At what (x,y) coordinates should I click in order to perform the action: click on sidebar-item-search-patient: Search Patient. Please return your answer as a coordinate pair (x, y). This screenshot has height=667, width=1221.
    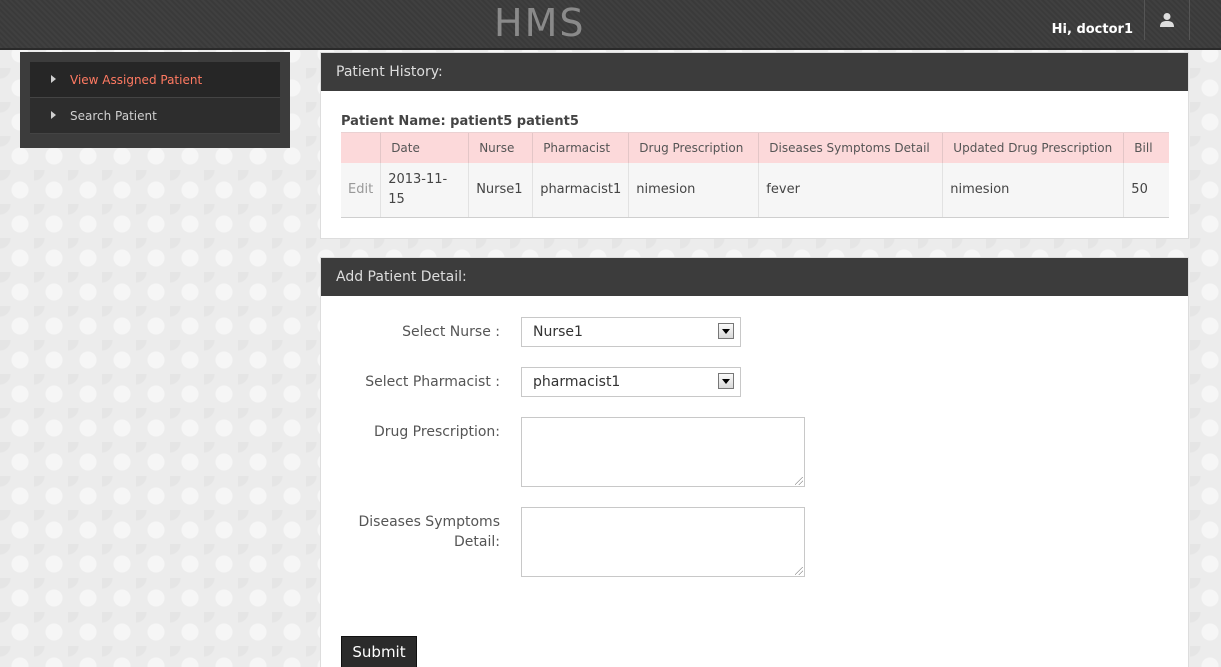
    Looking at the image, I should click on (155, 116).